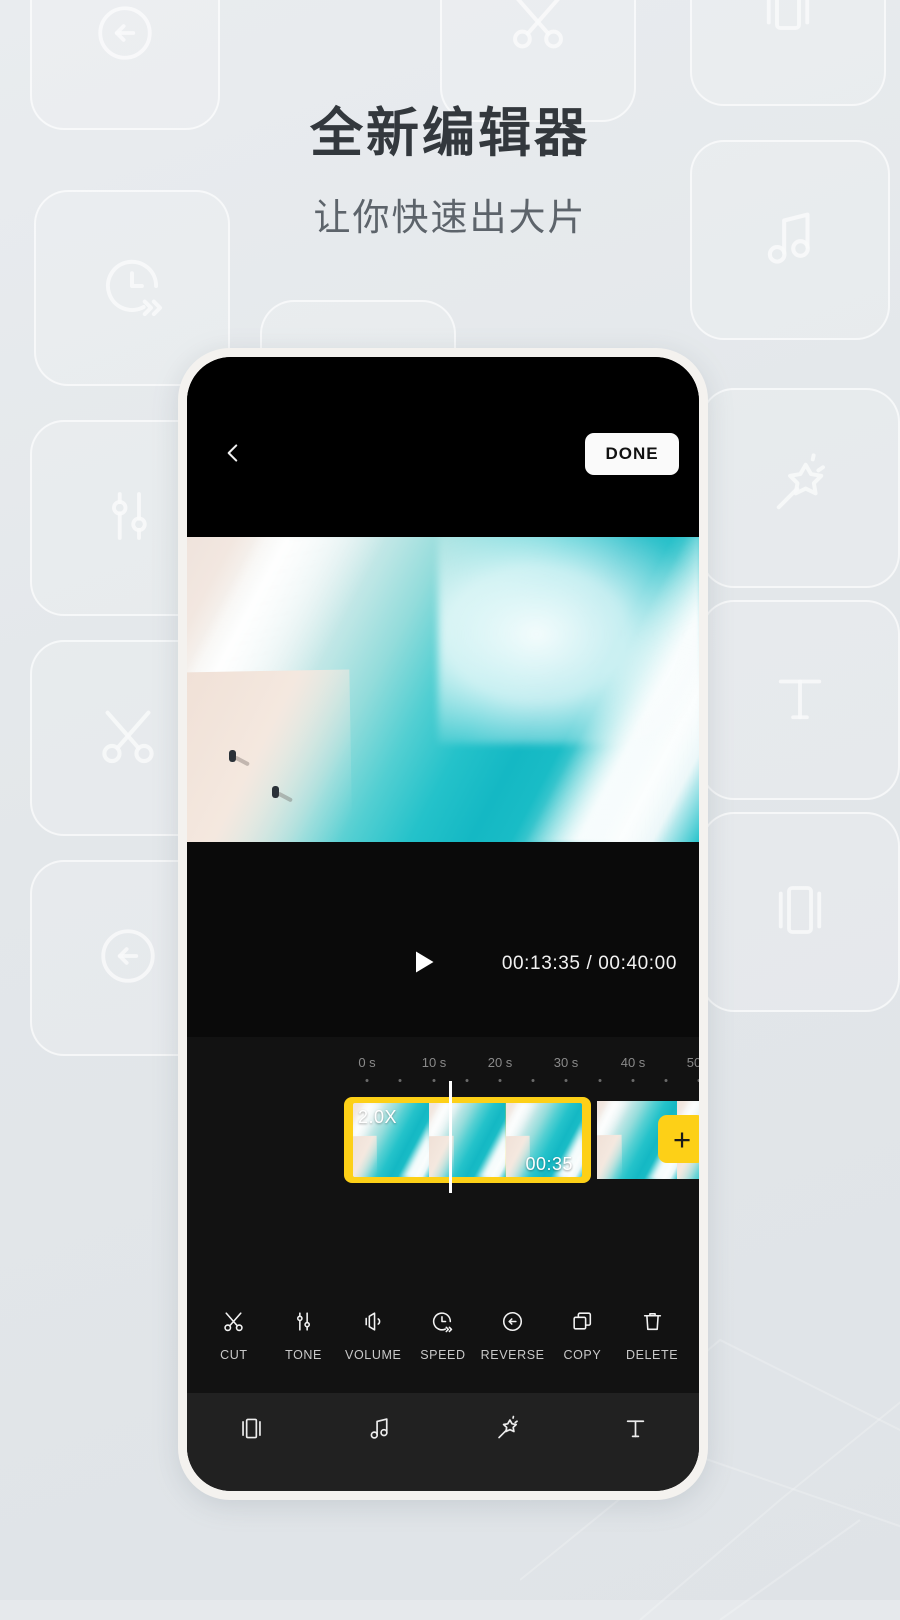  Describe the element at coordinates (234, 1354) in the screenshot. I see `tool-label: CUT` at that location.